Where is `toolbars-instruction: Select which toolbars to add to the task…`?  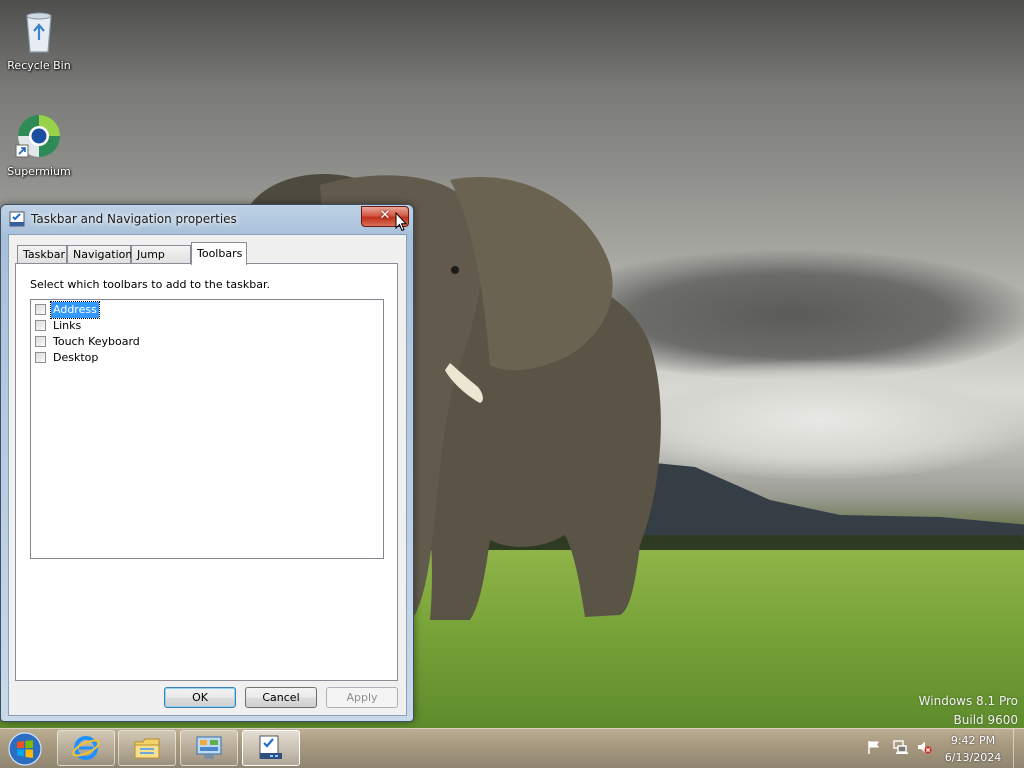 toolbars-instruction: Select which toolbars to add to the task… is located at coordinates (150, 284).